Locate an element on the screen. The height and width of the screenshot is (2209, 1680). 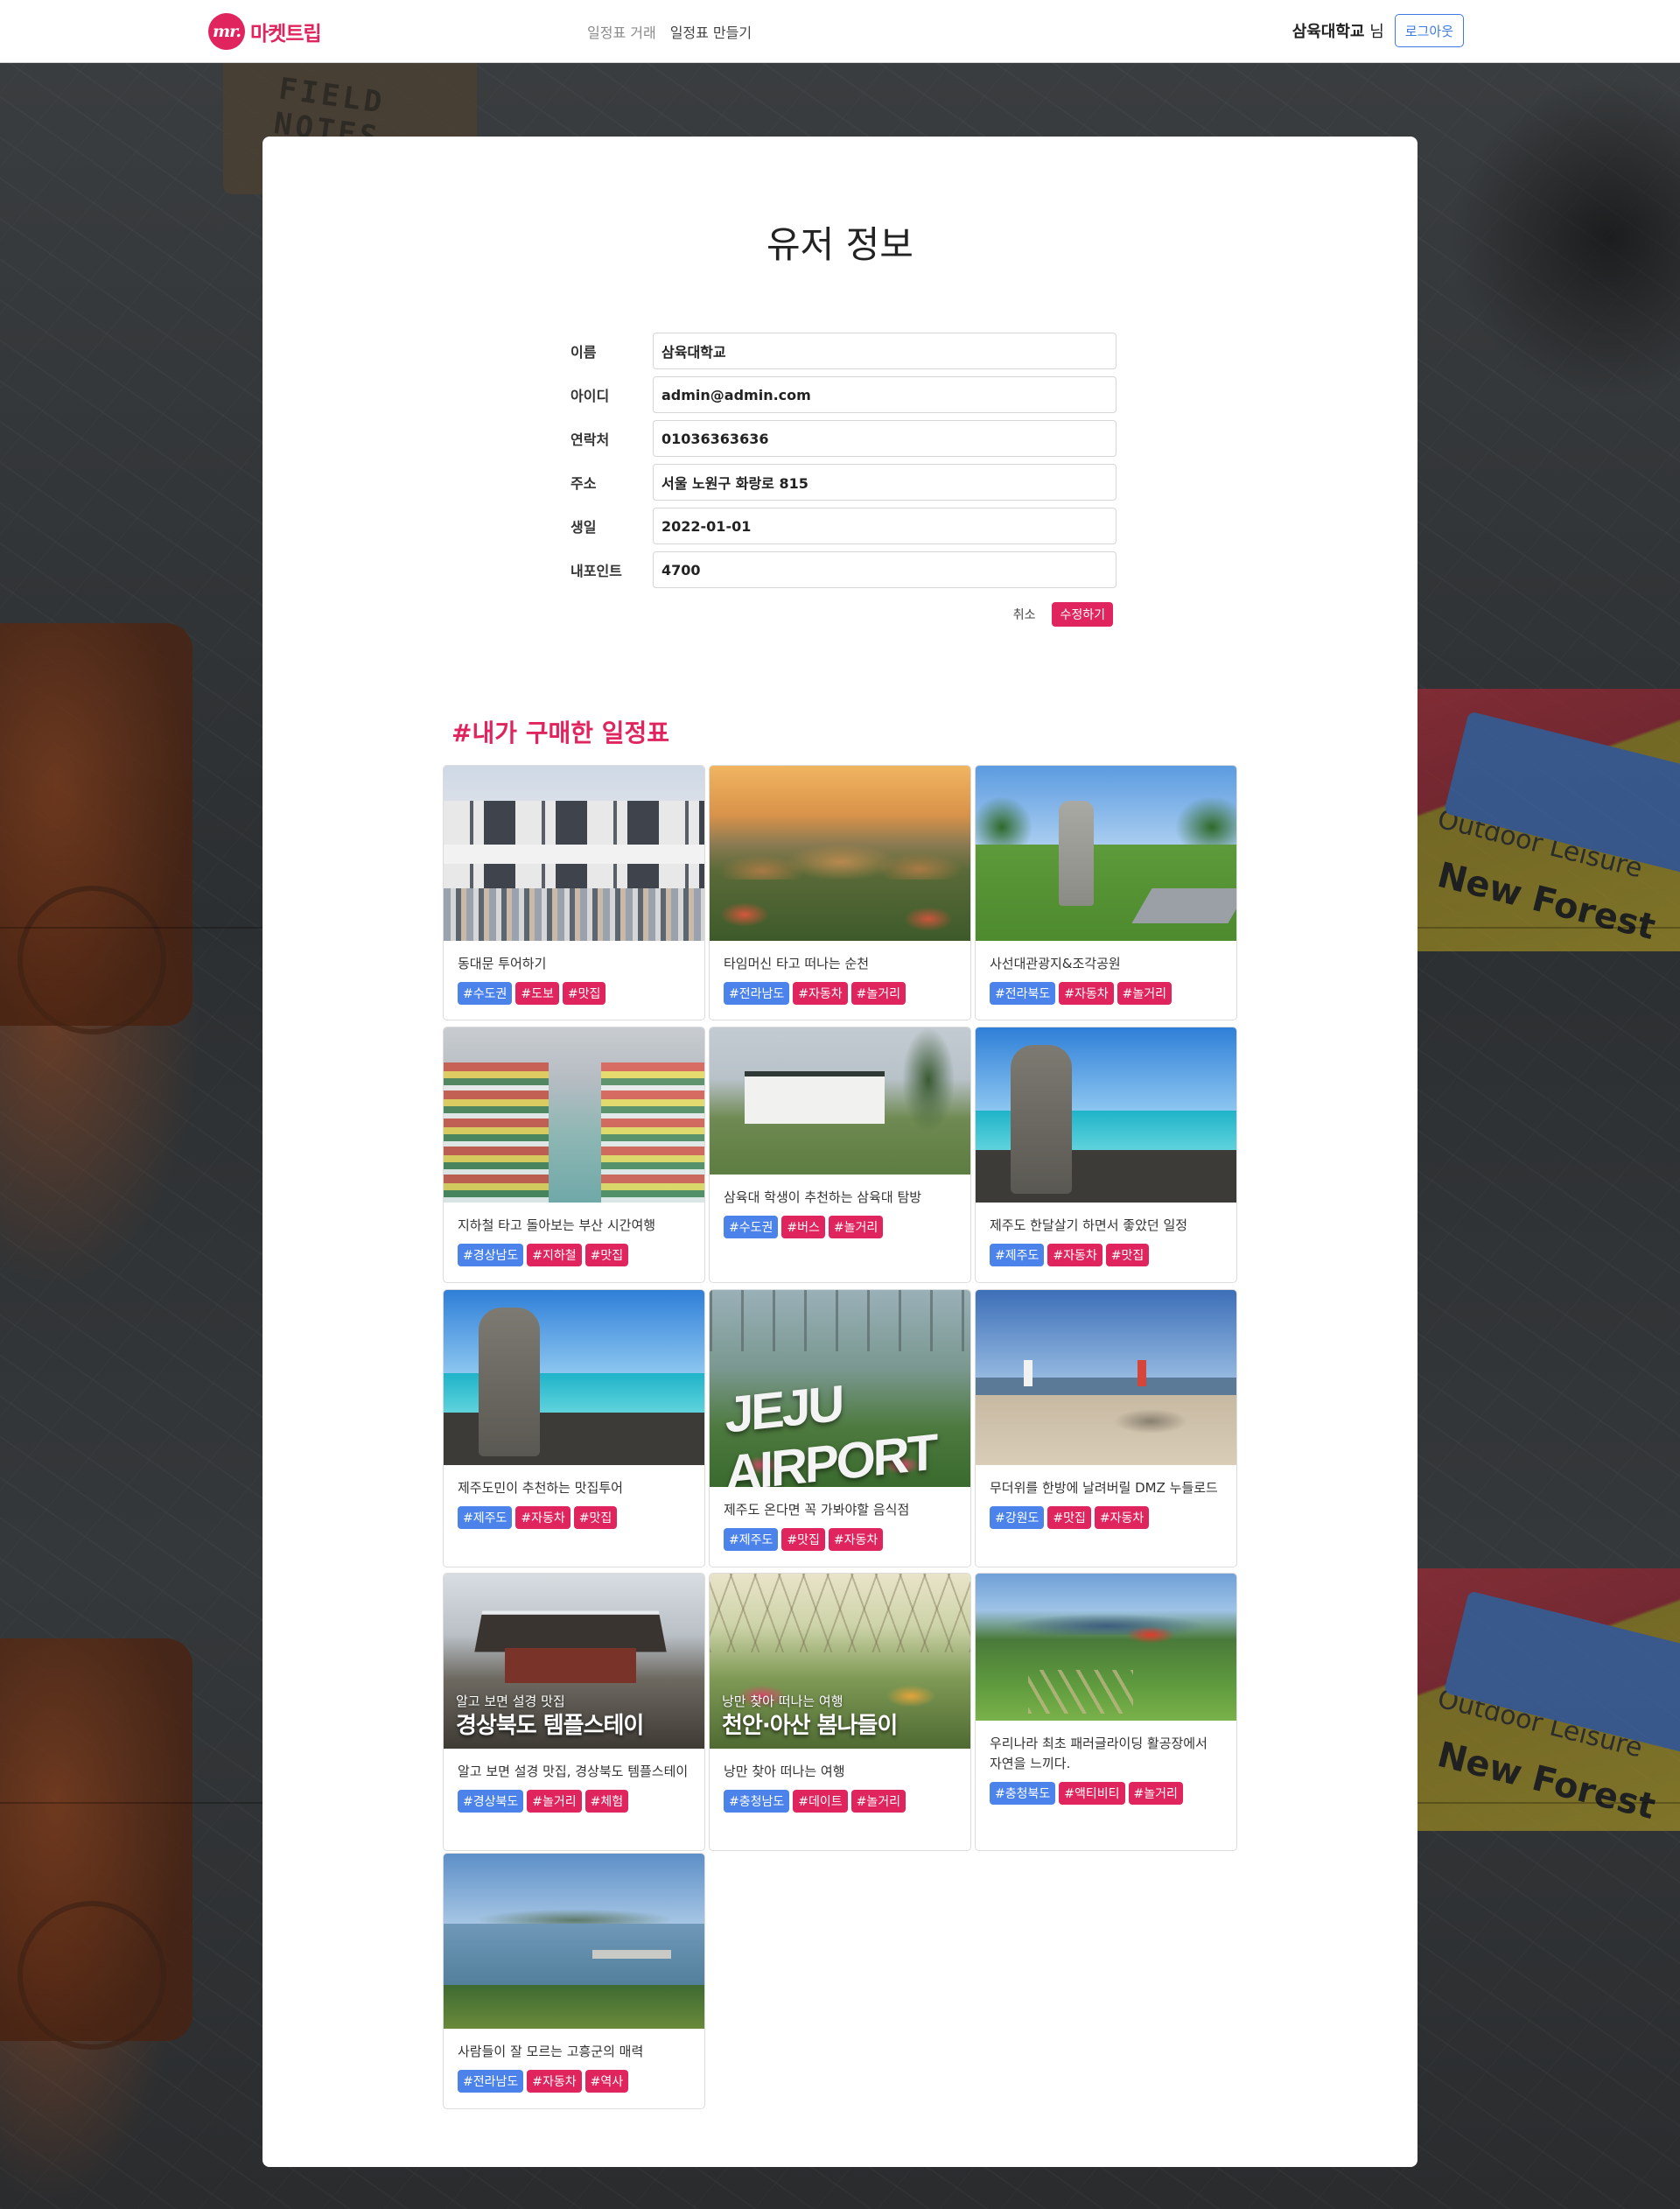
card-title: 삼육대 학생이 추천하는 삼육대 탐방 is located at coordinates (823, 1197).